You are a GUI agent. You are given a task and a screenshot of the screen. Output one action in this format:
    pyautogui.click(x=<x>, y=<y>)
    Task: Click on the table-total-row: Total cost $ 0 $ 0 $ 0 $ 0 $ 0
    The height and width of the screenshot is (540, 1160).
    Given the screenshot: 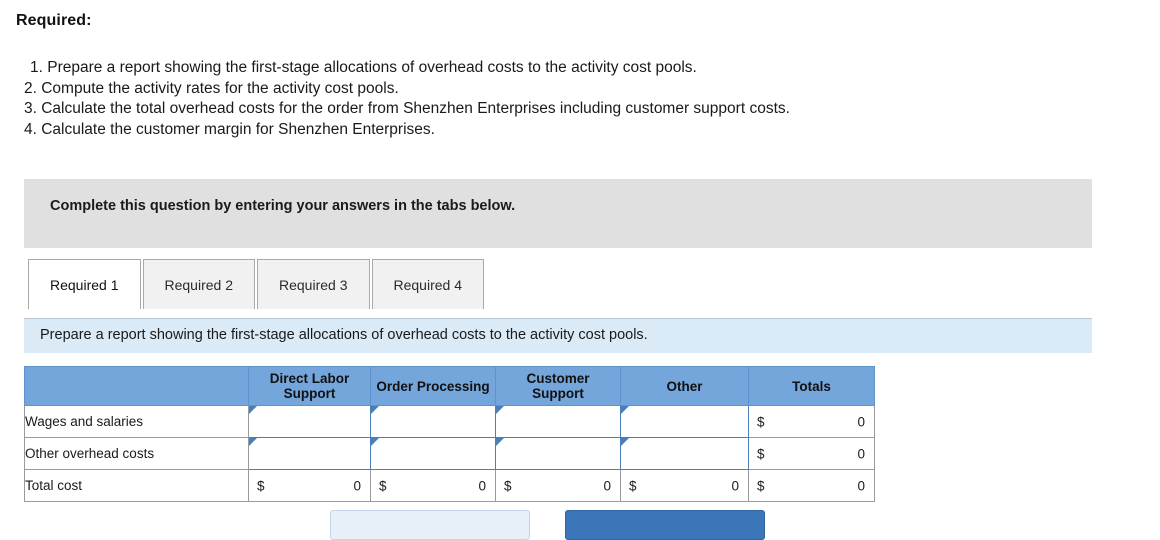 What is the action you would take?
    pyautogui.click(x=449, y=485)
    